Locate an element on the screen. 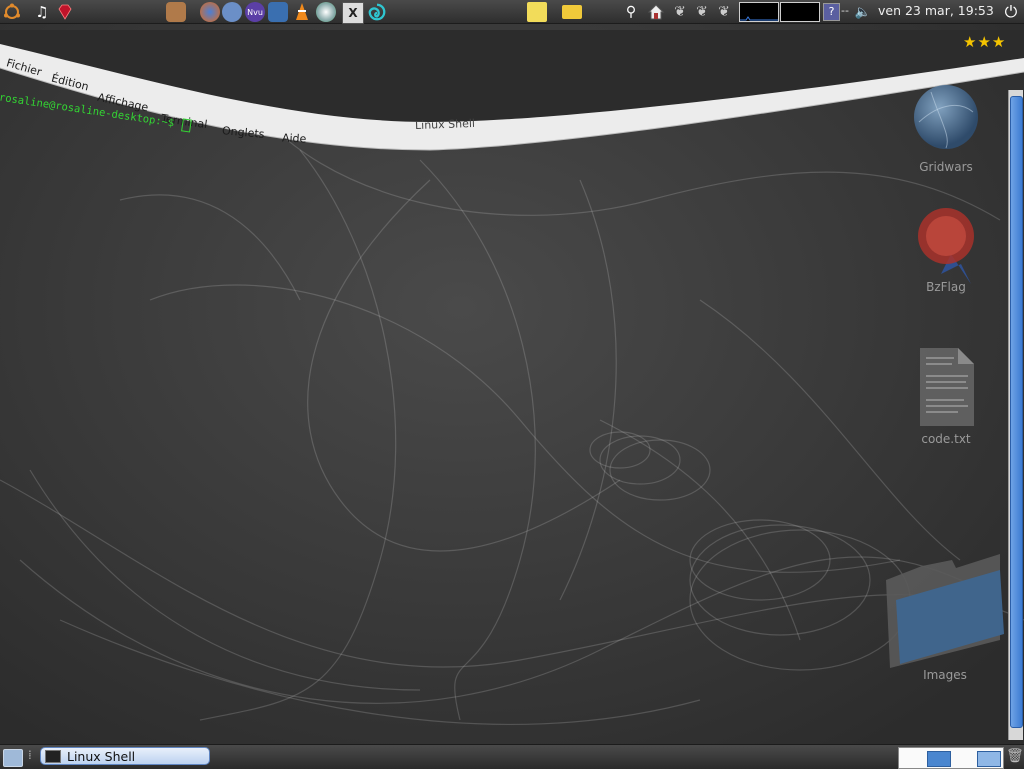 Image resolution: width=1024 pixels, height=769 pixels. bzflag-seal-icon is located at coordinates (946, 246).